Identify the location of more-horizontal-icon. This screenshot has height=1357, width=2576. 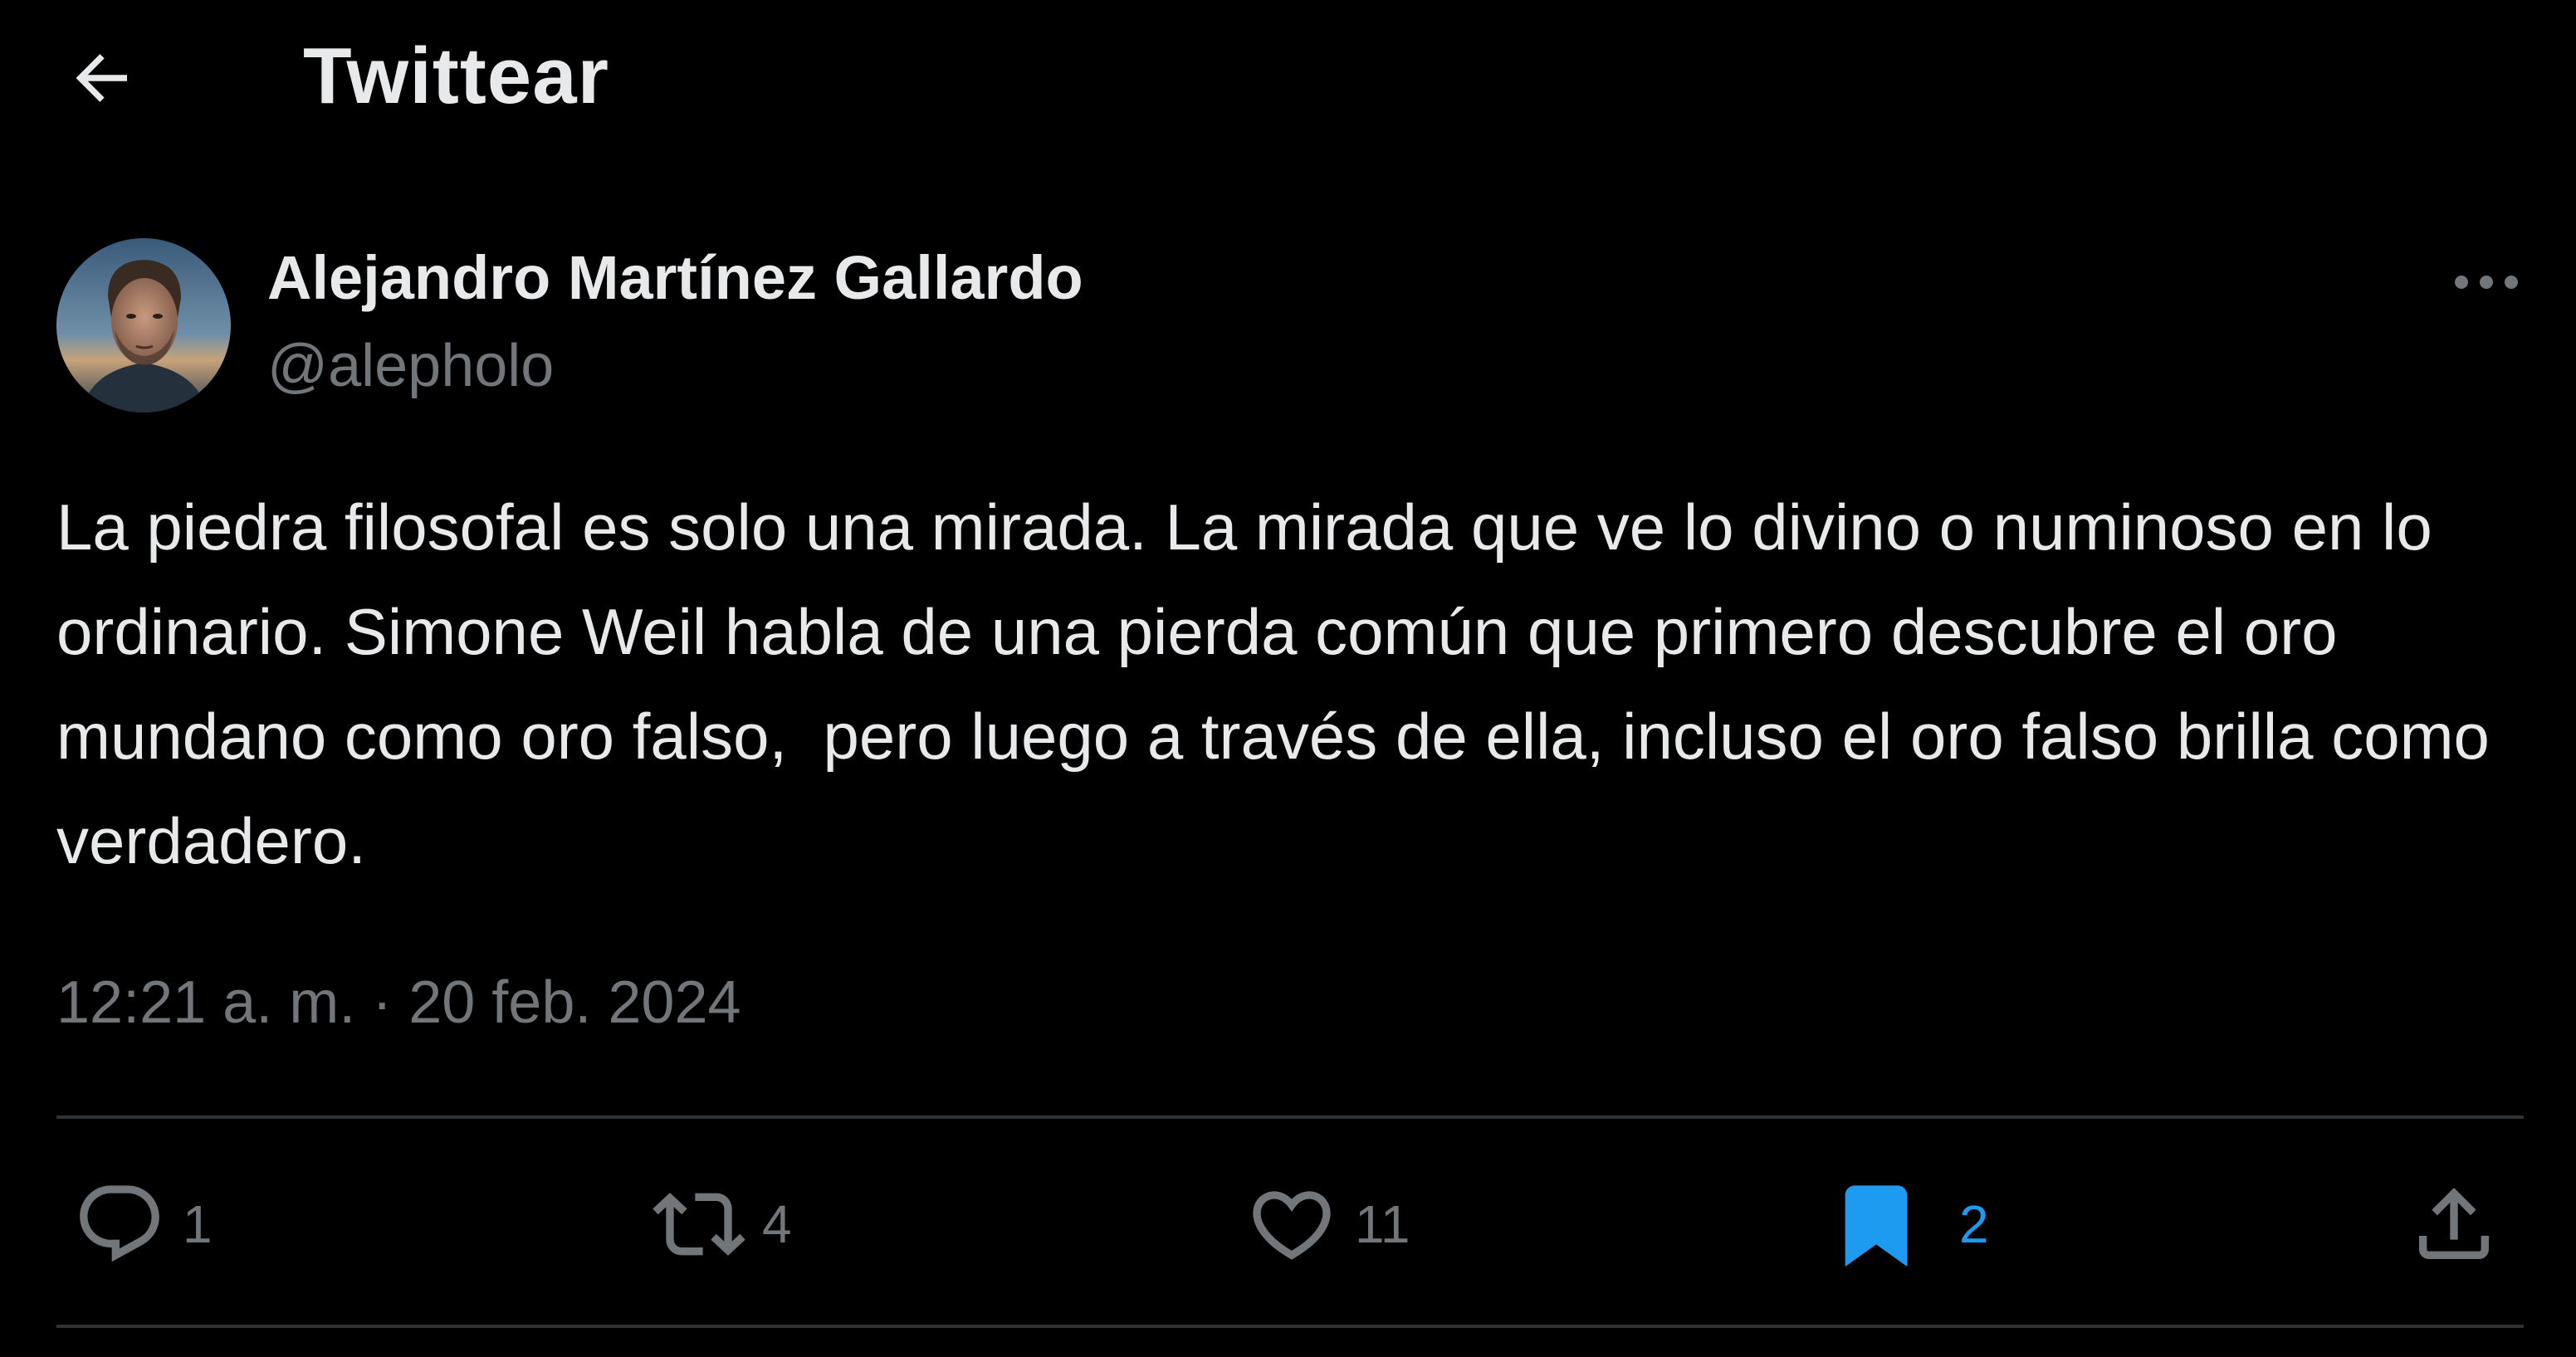
(2486, 282).